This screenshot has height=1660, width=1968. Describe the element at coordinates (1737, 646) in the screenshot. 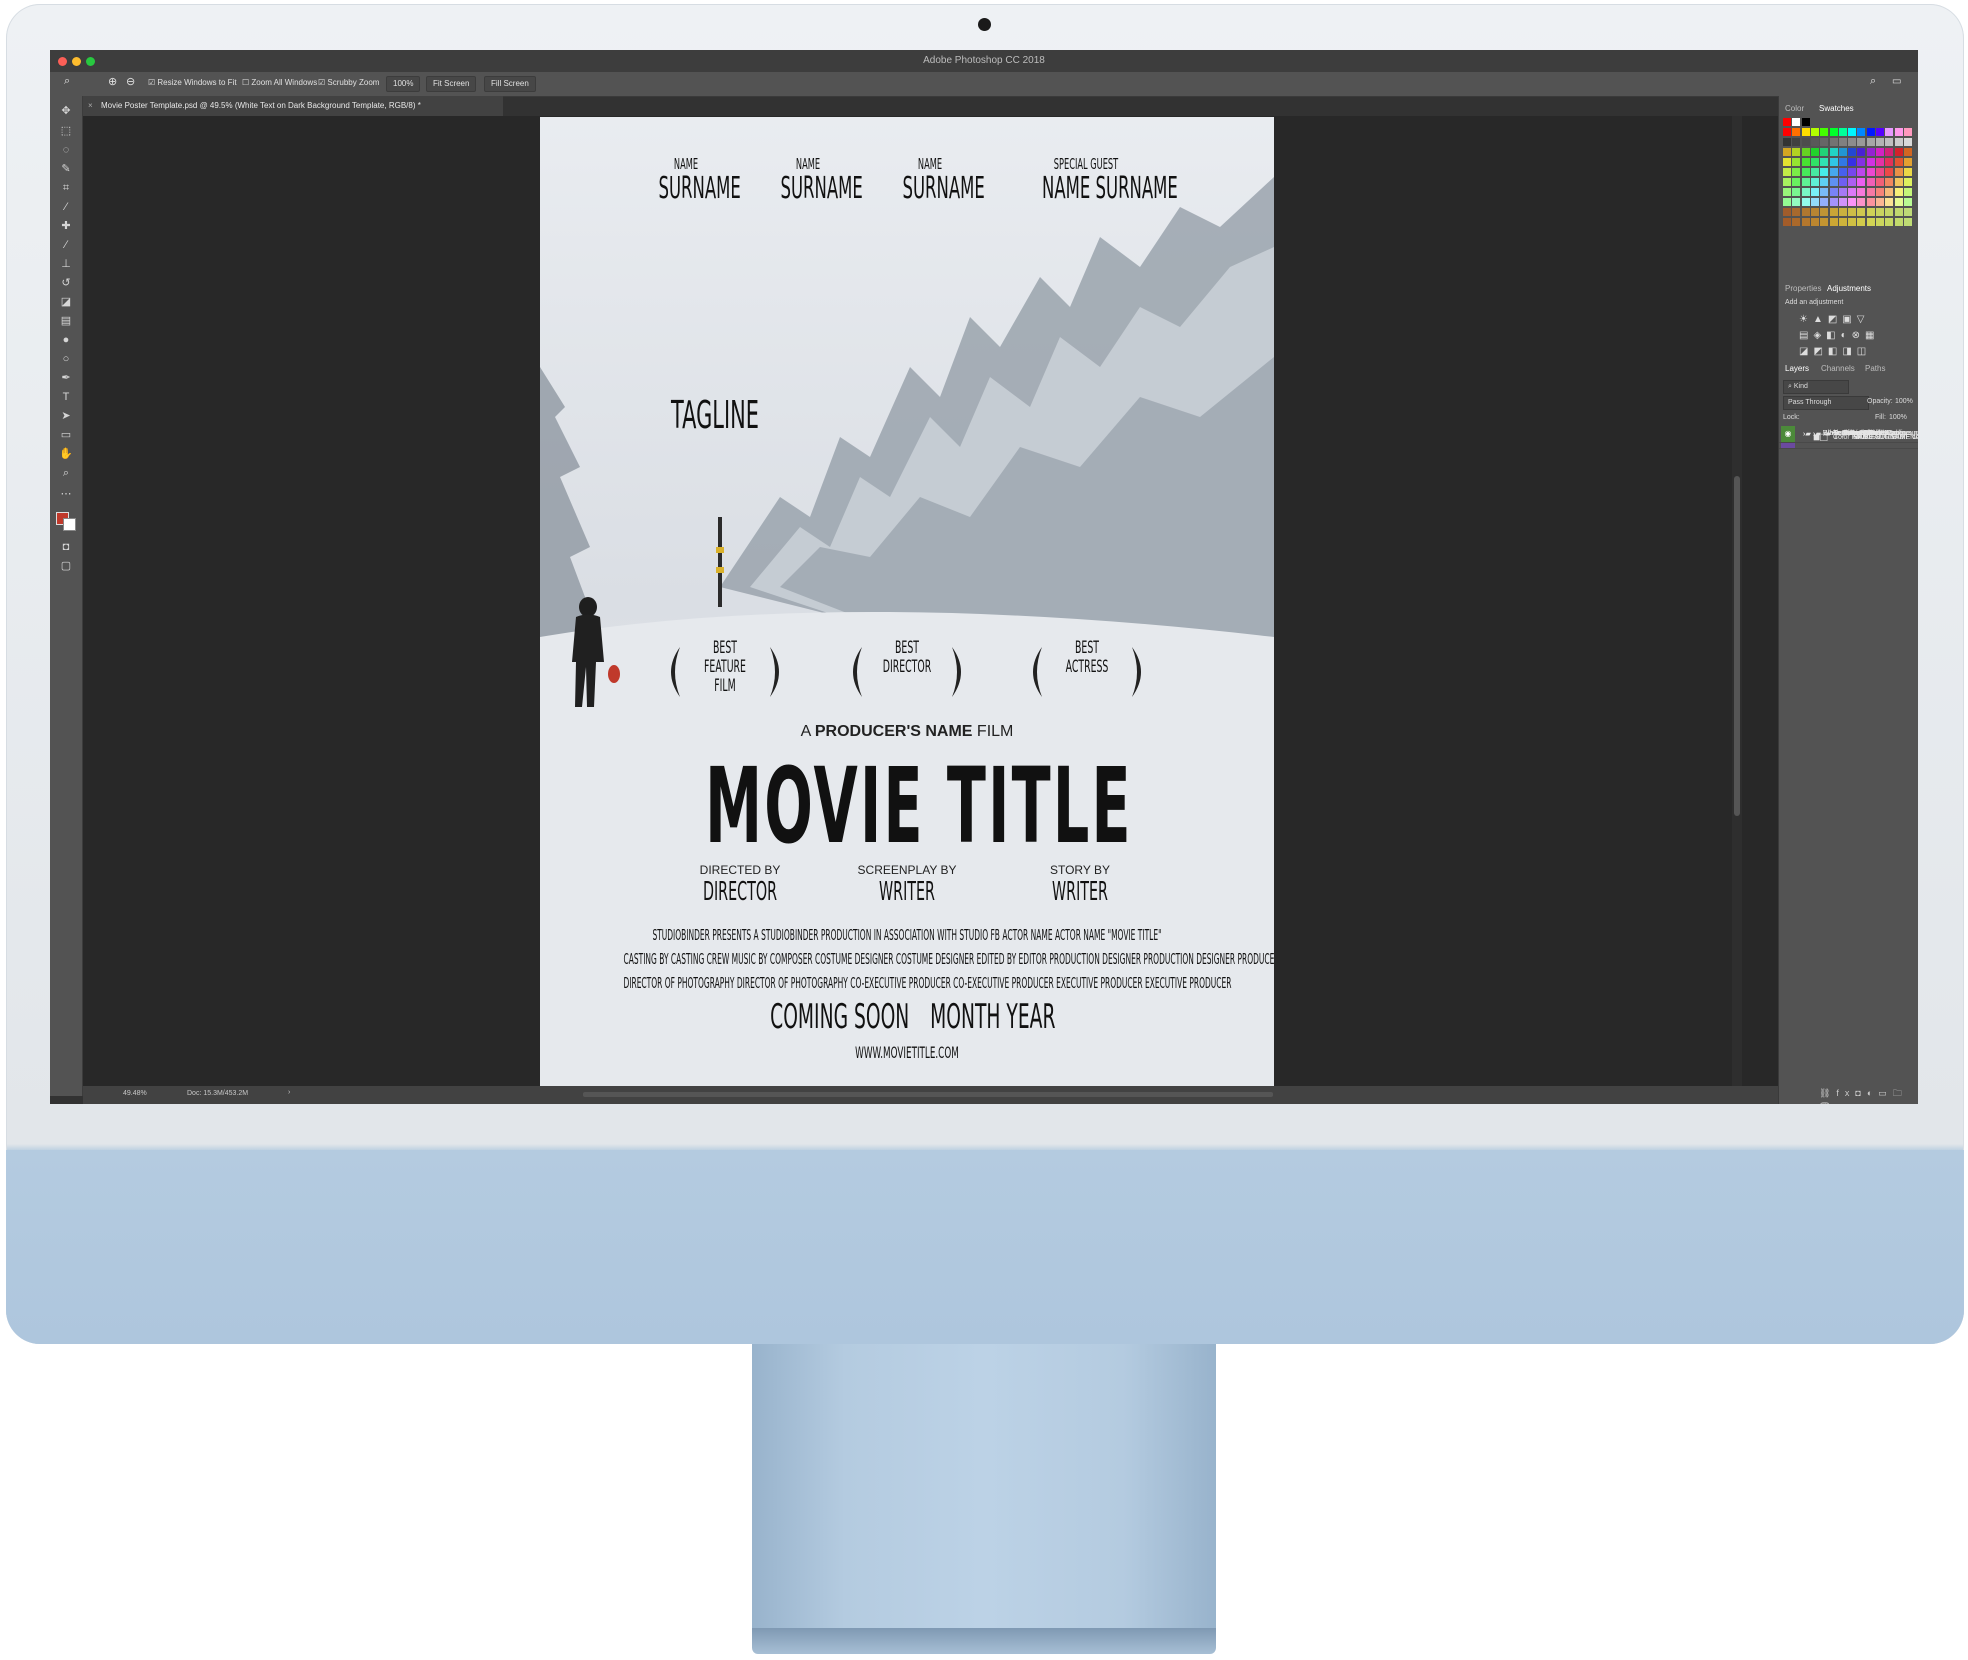

I see `scrollbar-thumb` at that location.